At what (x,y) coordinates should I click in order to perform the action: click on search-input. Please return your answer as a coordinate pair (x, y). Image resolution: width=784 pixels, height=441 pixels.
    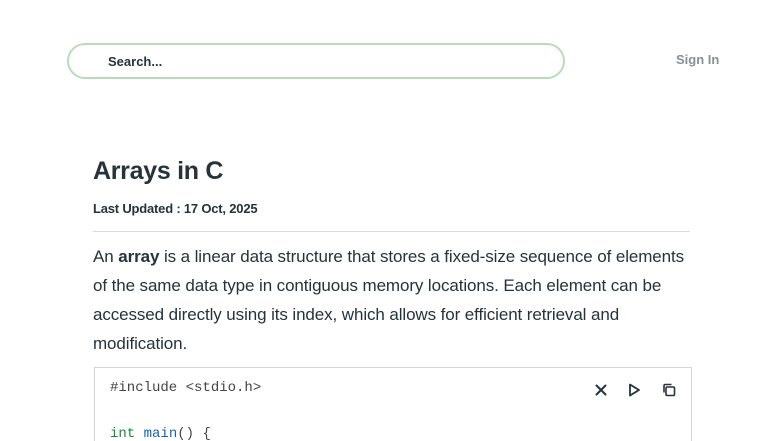
    Looking at the image, I should click on (318, 61).